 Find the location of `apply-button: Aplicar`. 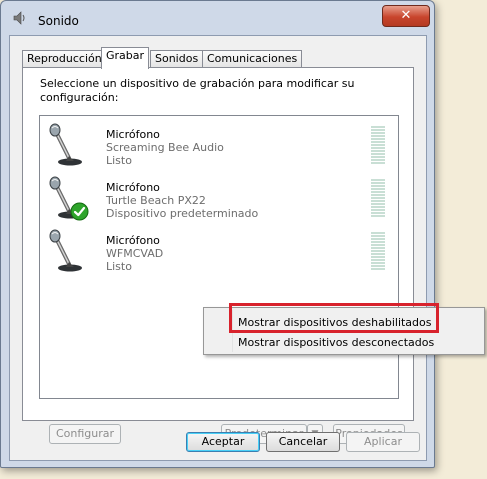

apply-button: Aplicar is located at coordinates (383, 442).